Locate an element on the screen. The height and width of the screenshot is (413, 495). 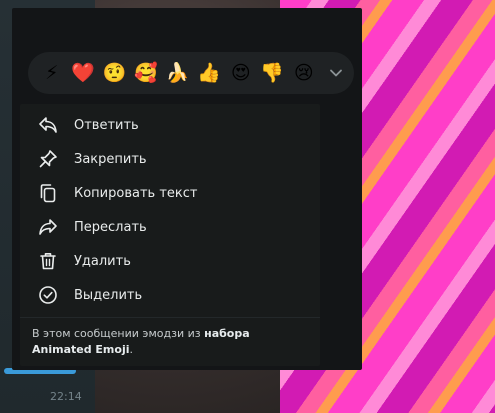
menu-item-label: Выделить is located at coordinates (108, 295).